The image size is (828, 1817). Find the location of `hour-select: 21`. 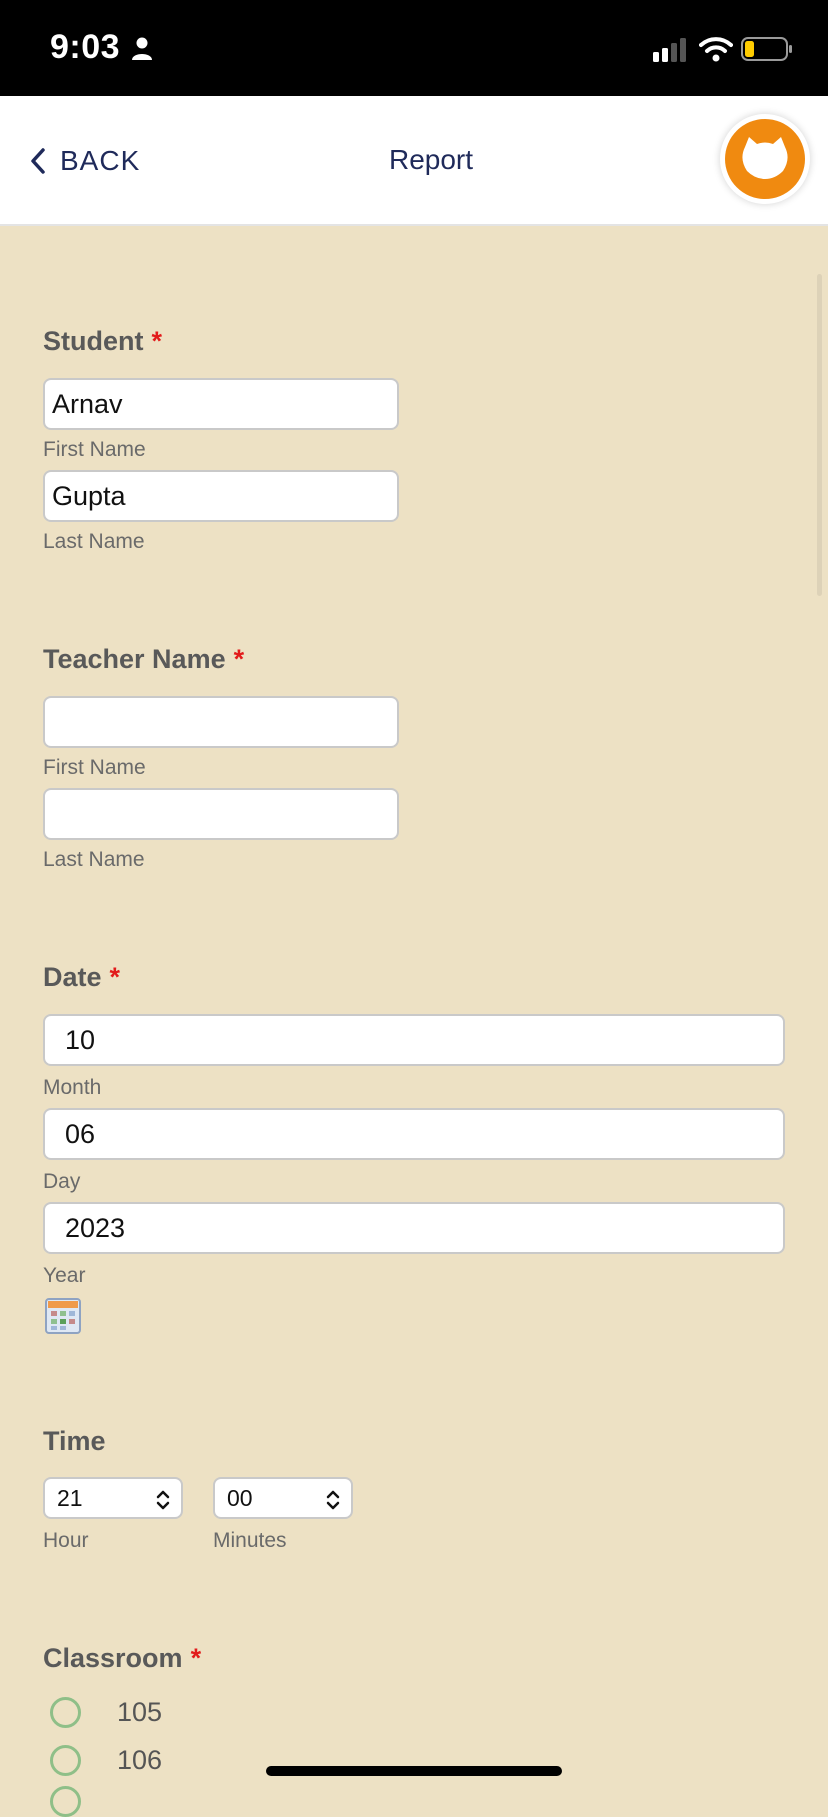

hour-select: 21 is located at coordinates (113, 1498).